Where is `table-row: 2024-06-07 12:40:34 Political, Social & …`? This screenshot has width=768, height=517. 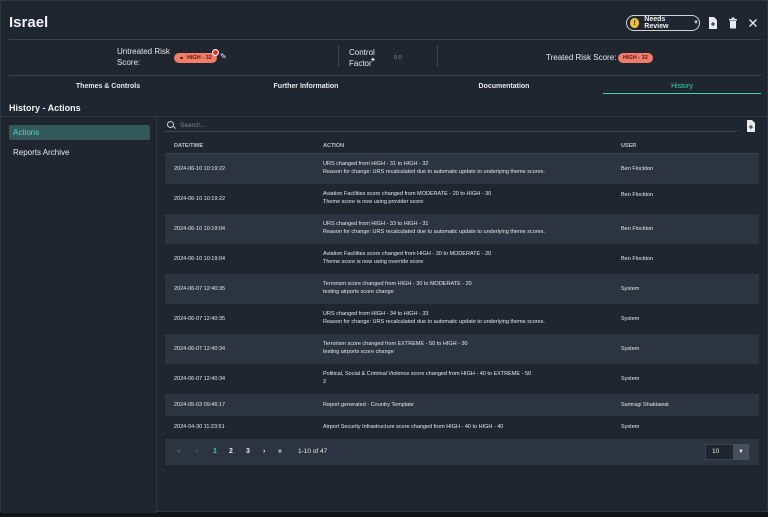 table-row: 2024-06-07 12:40:34 Political, Social & … is located at coordinates (462, 379).